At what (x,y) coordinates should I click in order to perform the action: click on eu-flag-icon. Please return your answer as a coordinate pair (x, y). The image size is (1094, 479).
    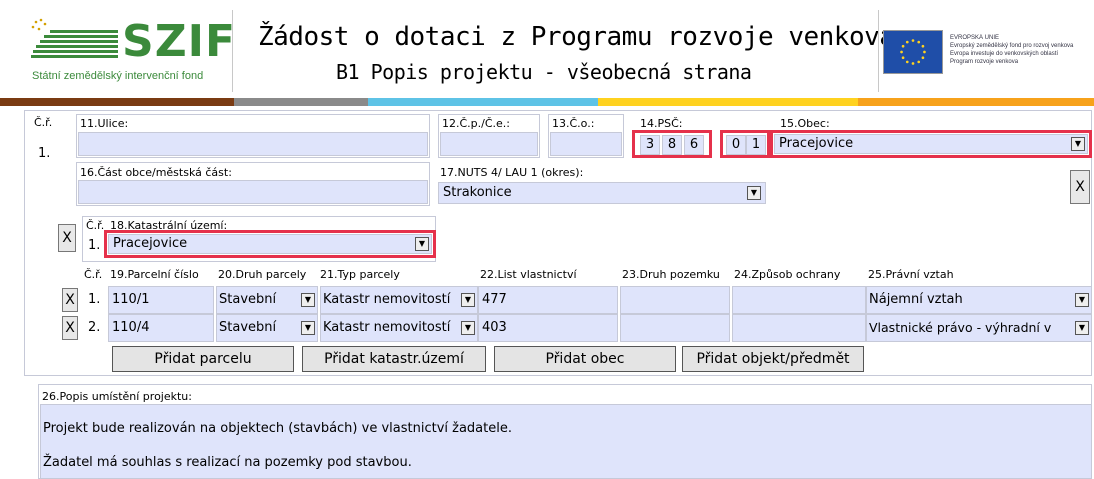
    Looking at the image, I should click on (913, 52).